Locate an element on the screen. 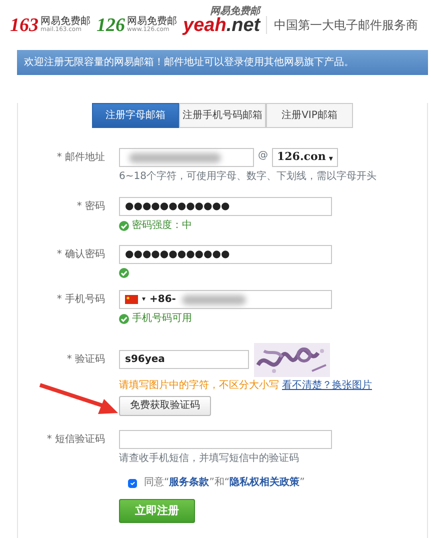  field-label: * 确认密码 is located at coordinates (81, 255).